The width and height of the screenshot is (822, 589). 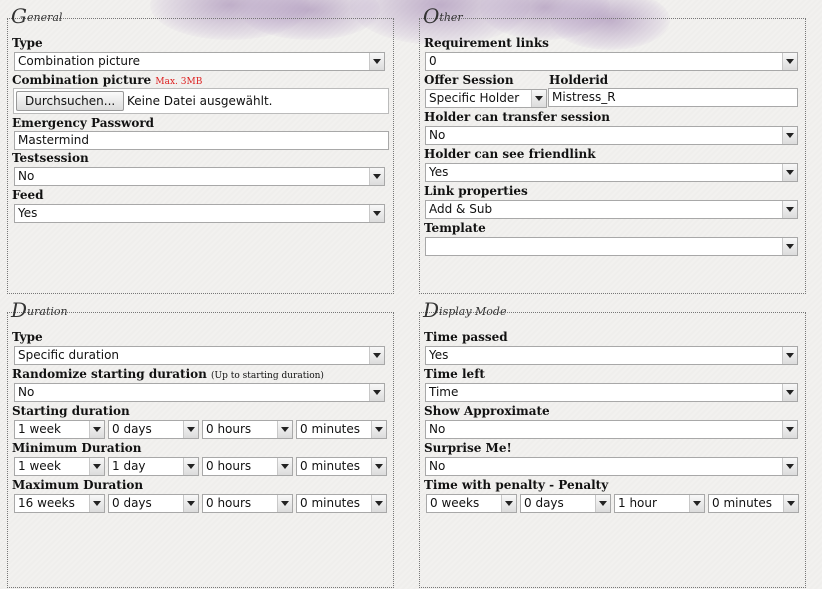 I want to click on minimum-duration-label: Minimum Duration, so click(x=77, y=448).